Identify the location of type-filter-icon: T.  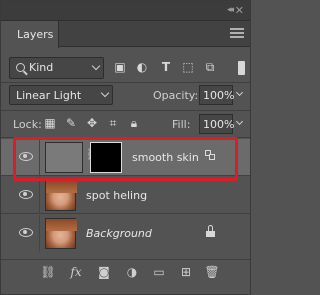
(166, 67).